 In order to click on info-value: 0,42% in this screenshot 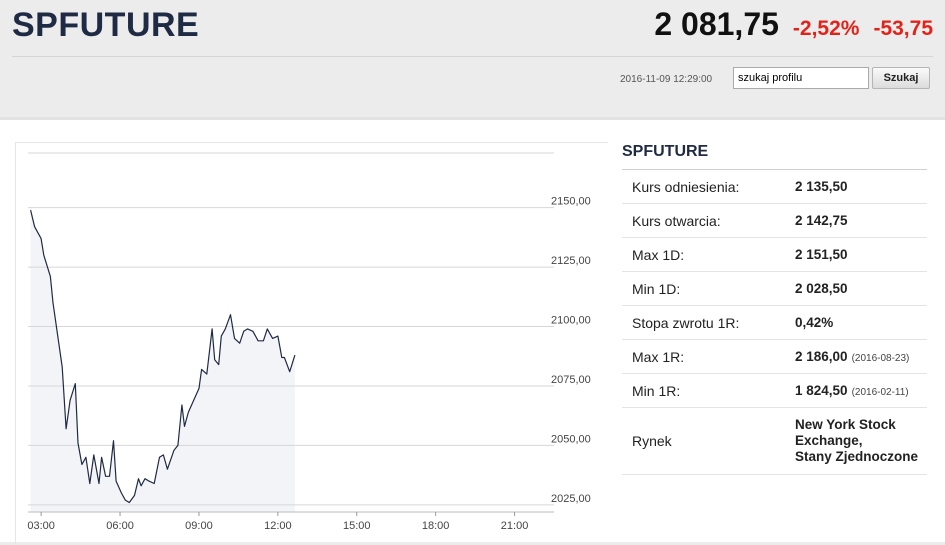, I will do `click(814, 322)`.